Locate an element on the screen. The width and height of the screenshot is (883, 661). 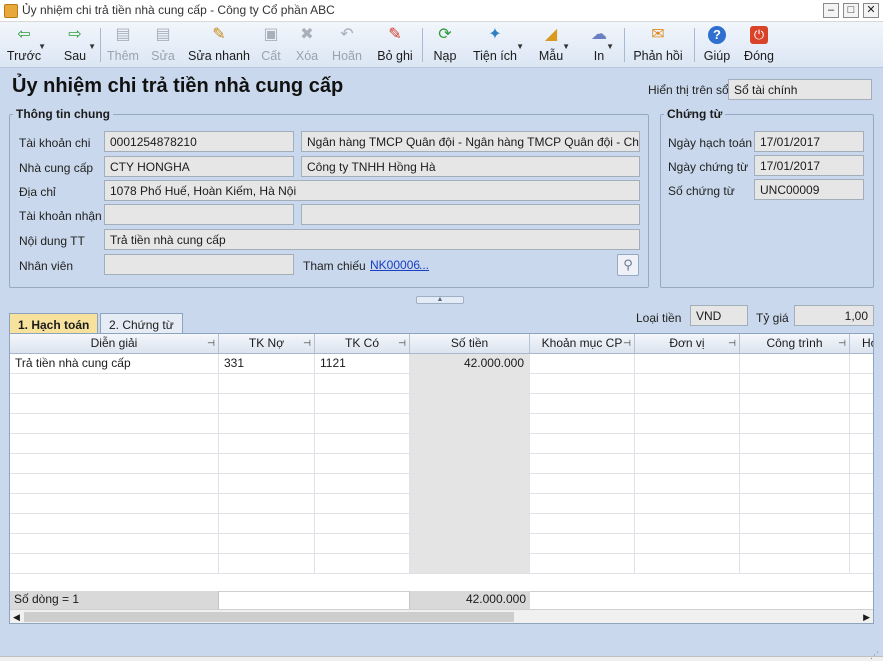
minimize-button: – is located at coordinates (831, 10).